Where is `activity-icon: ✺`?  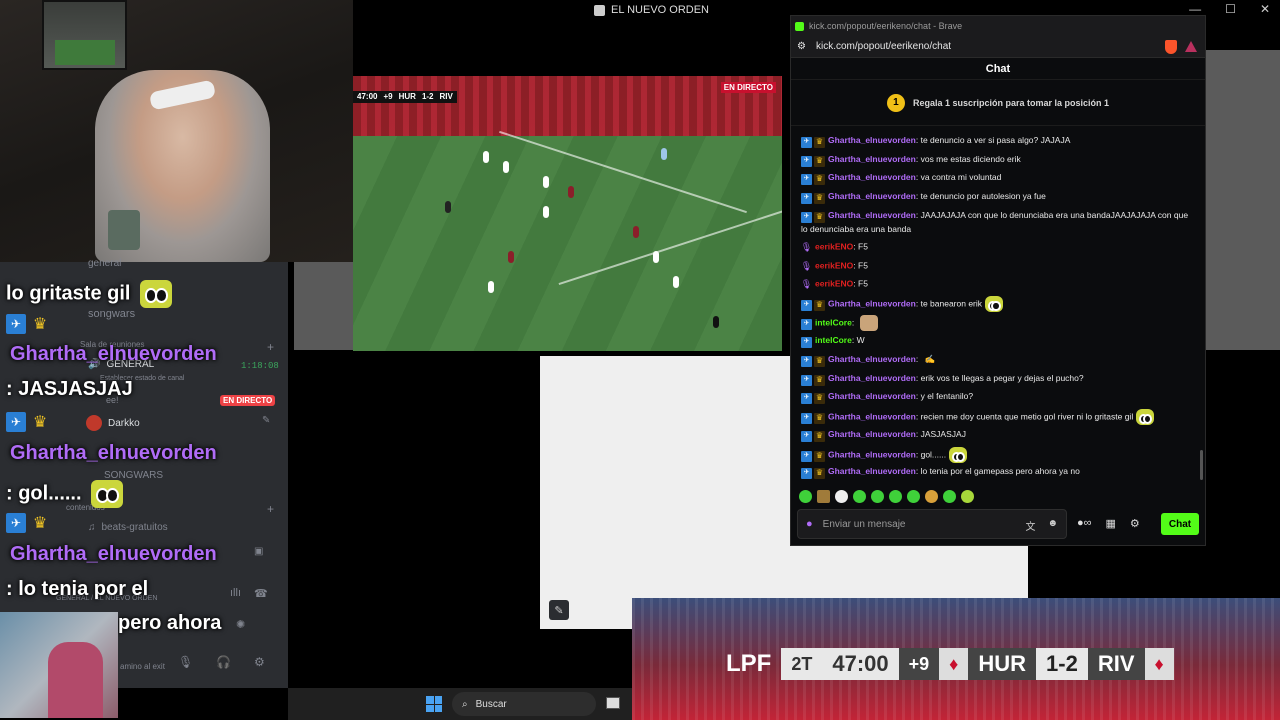
activity-icon: ✺ is located at coordinates (240, 624).